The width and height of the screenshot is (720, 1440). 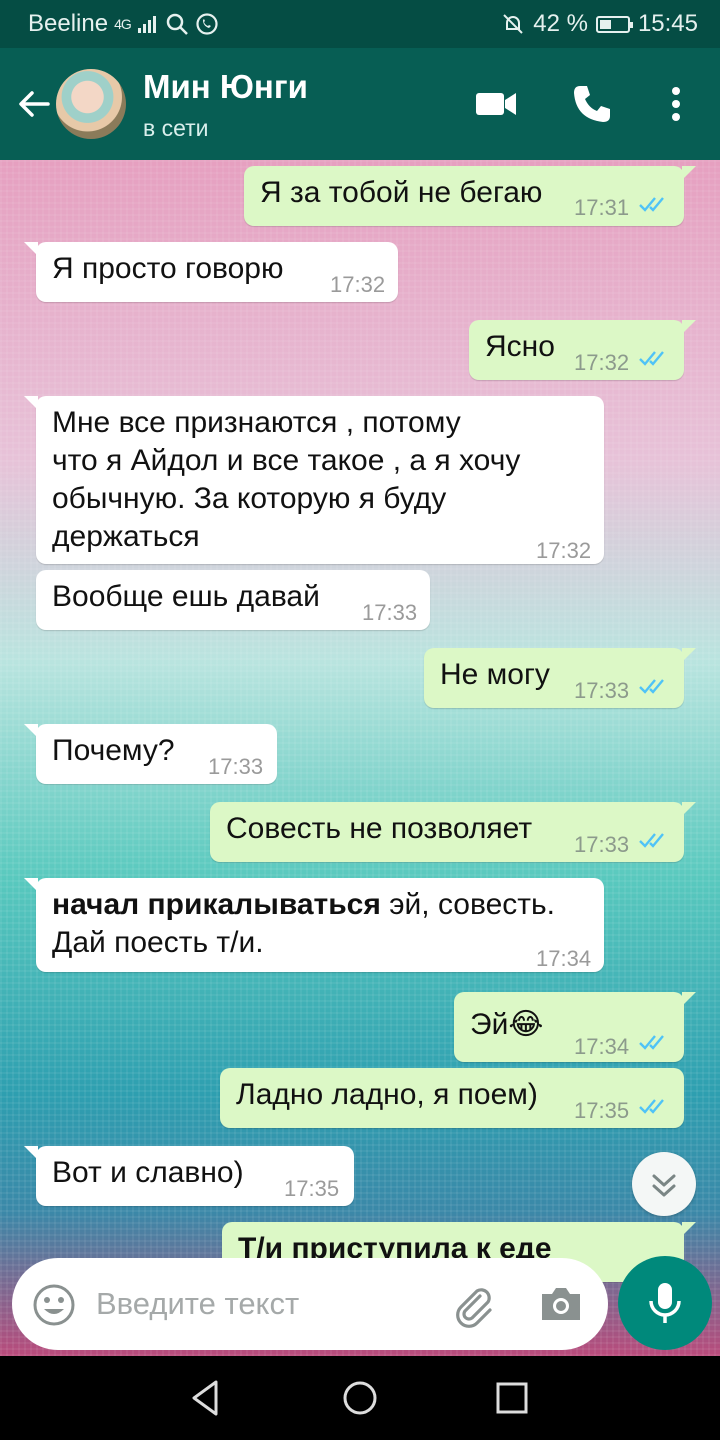 What do you see at coordinates (667, 23) in the screenshot?
I see `clock: 15:45` at bounding box center [667, 23].